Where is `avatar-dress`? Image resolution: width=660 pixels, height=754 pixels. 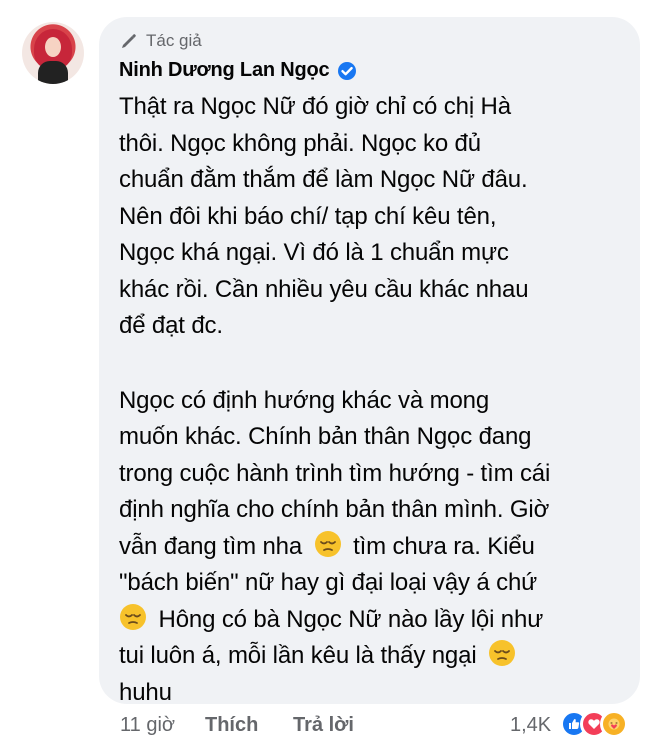 avatar-dress is located at coordinates (53, 72).